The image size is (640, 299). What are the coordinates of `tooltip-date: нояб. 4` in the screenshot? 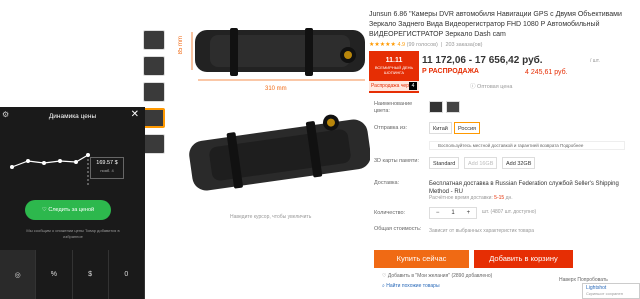 It's located at (107, 170).